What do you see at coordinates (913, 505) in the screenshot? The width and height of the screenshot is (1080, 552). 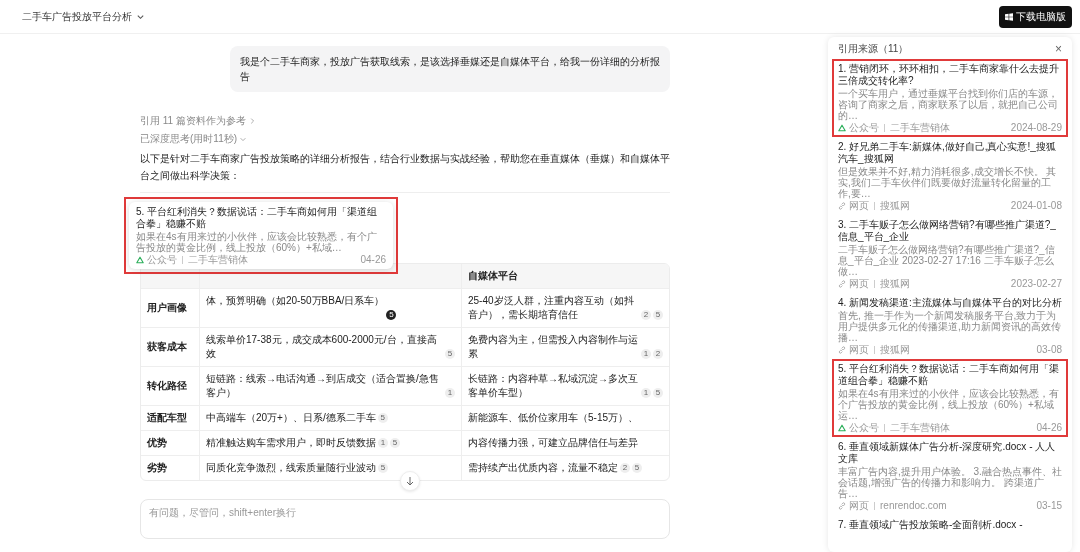 I see `source-name: renrendoc.com` at bounding box center [913, 505].